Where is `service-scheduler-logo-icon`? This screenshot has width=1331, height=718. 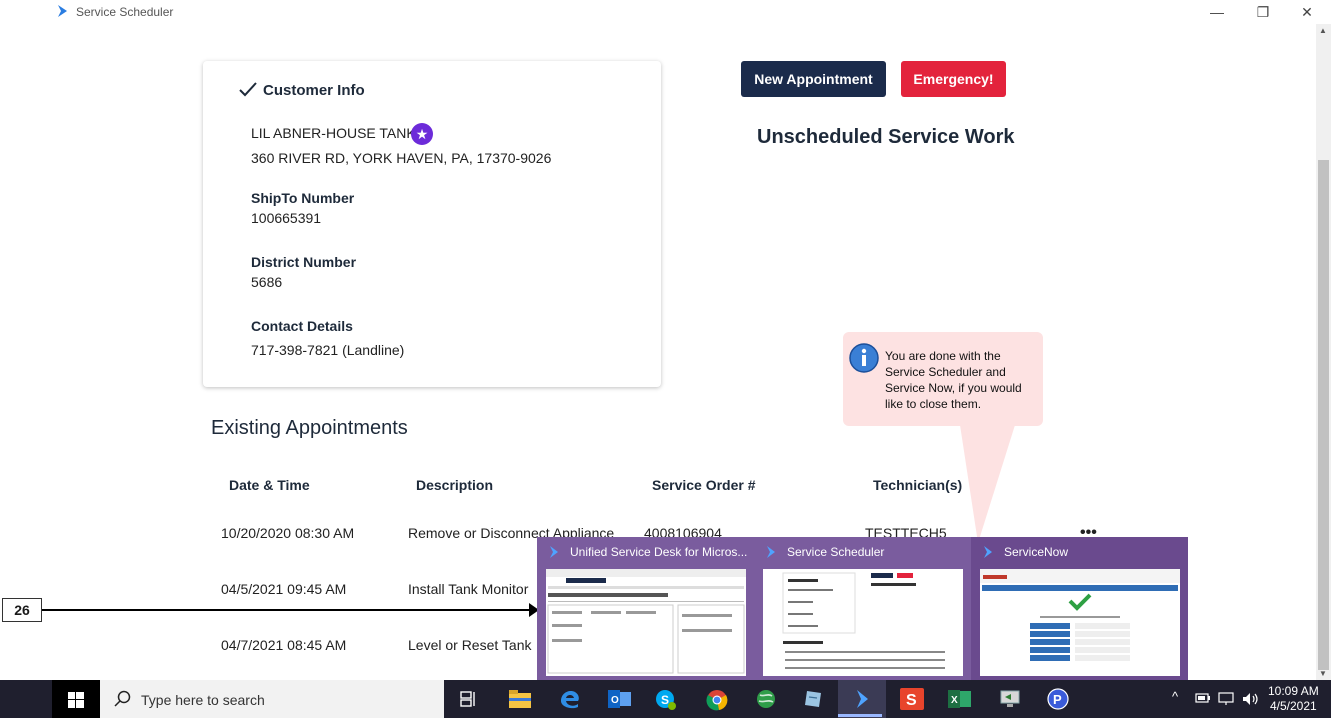 service-scheduler-logo-icon is located at coordinates (62, 11).